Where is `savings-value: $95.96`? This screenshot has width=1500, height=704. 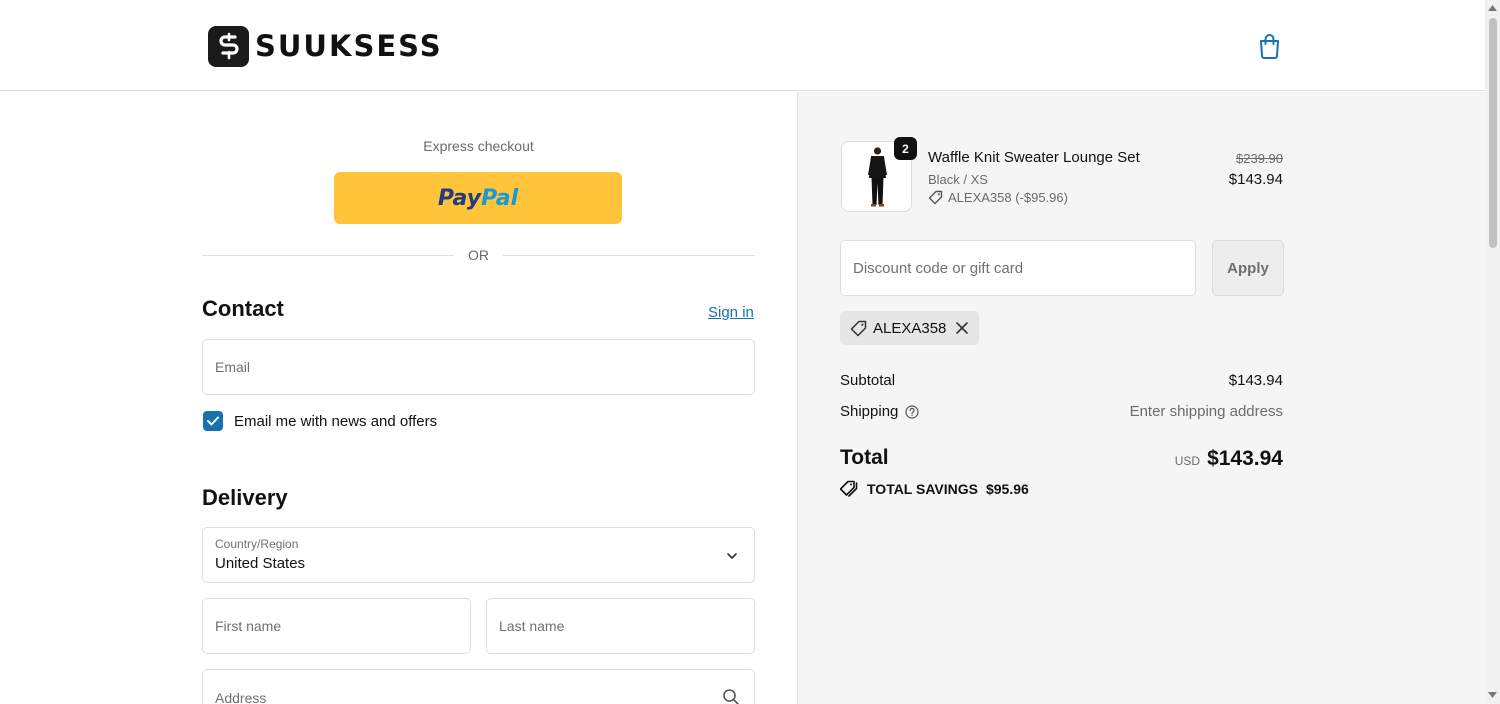
savings-value: $95.96 is located at coordinates (1007, 488).